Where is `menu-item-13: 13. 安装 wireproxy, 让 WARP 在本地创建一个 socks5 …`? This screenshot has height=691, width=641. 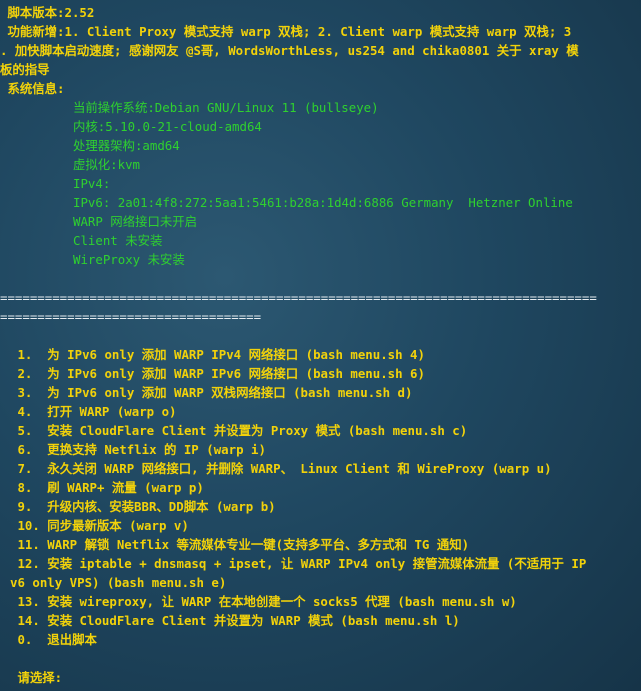 menu-item-13: 13. 安装 wireproxy, 让 WARP 在本地创建一个 socks5 … is located at coordinates (263, 601).